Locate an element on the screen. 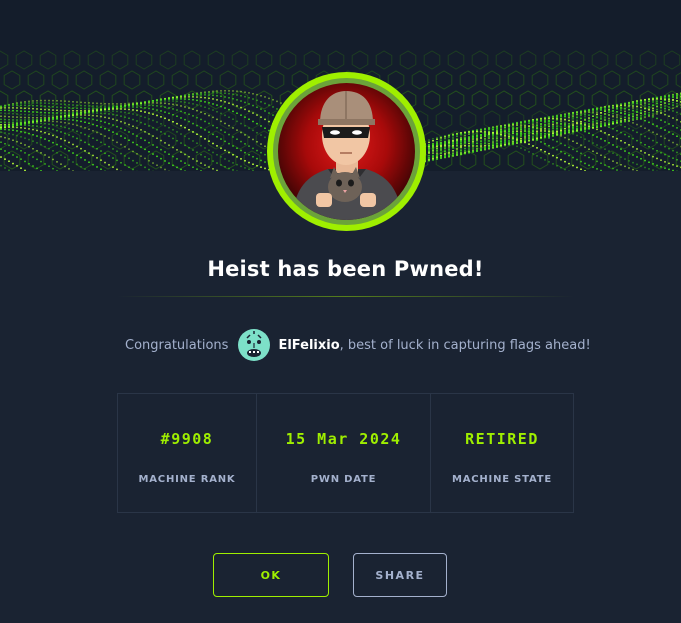 This screenshot has width=681, height=623. stat-value: 15 Mar 2024 is located at coordinates (343, 439).